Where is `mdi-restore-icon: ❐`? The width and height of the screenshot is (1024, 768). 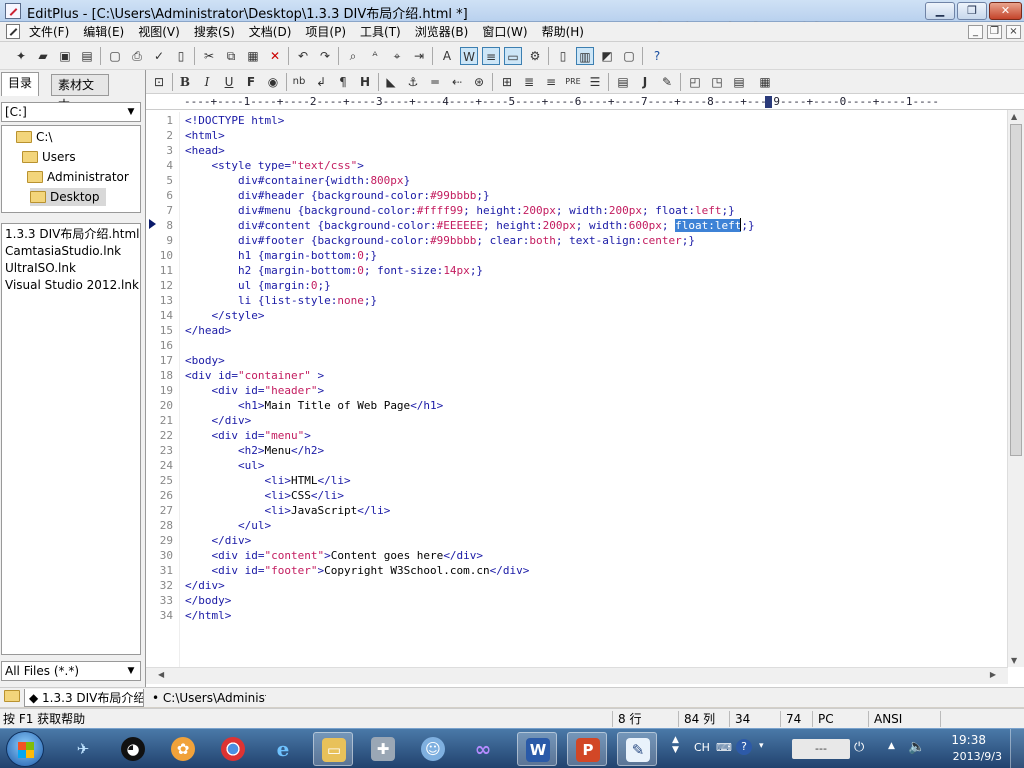 mdi-restore-icon: ❐ is located at coordinates (994, 32).